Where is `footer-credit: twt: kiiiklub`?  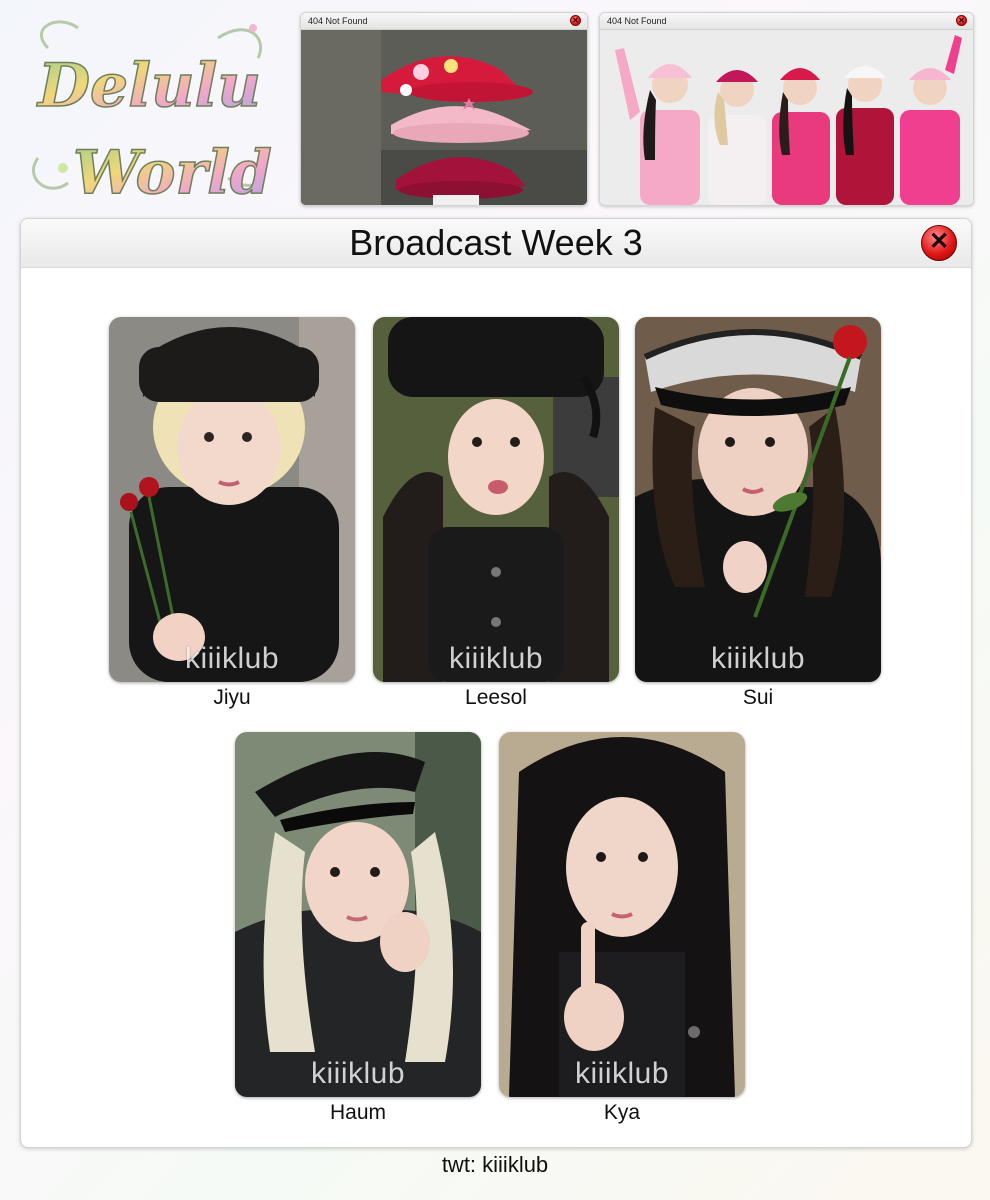
footer-credit: twt: kiiiklub is located at coordinates (495, 1164).